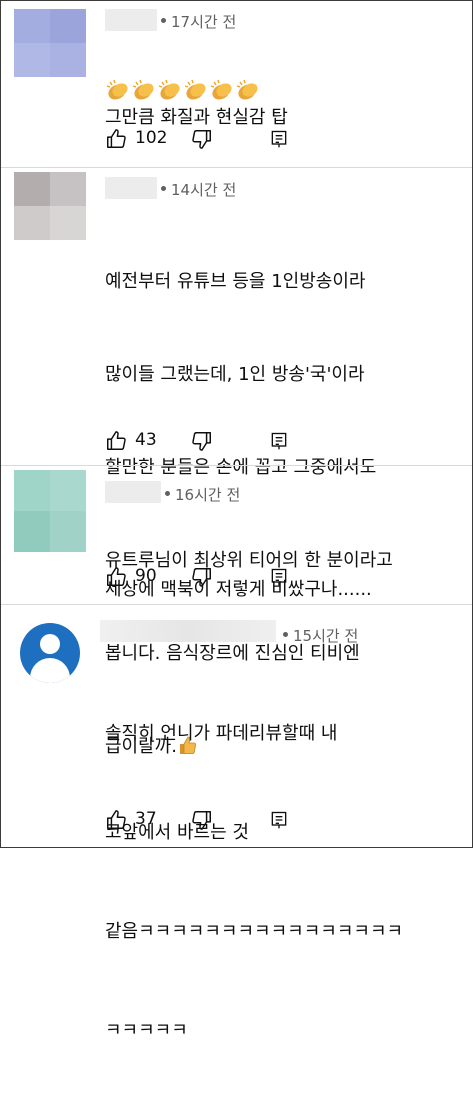 Image resolution: width=473 pixels, height=1113 pixels. What do you see at coordinates (204, 190) in the screenshot?
I see `timestamp-text: 14시간 전` at bounding box center [204, 190].